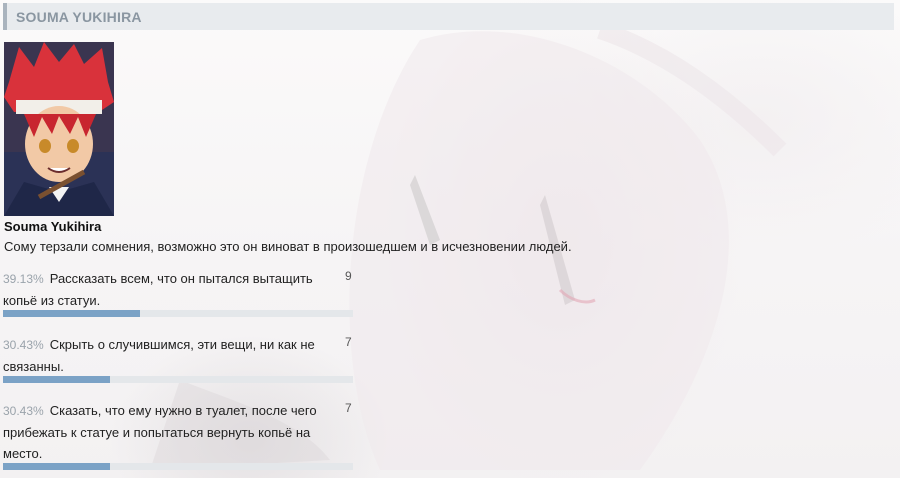  I want to click on poll-option-percent: 39.13%, so click(23, 279).